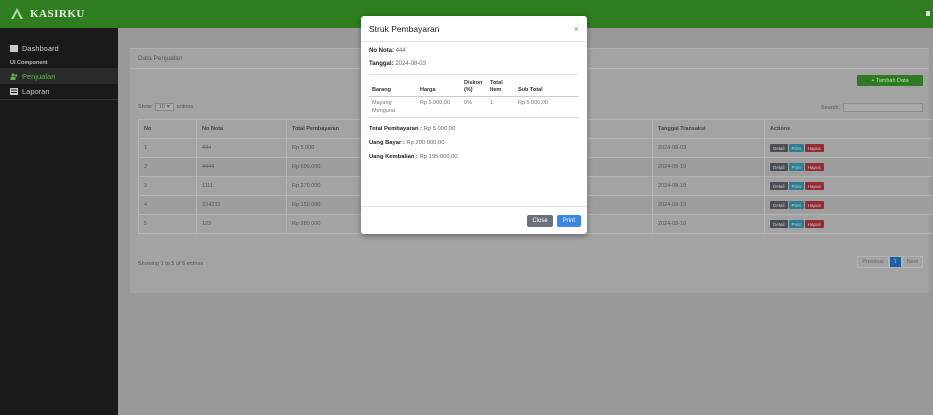 The image size is (933, 415). I want to click on bayar-label: Uang Bayar :, so click(387, 143).